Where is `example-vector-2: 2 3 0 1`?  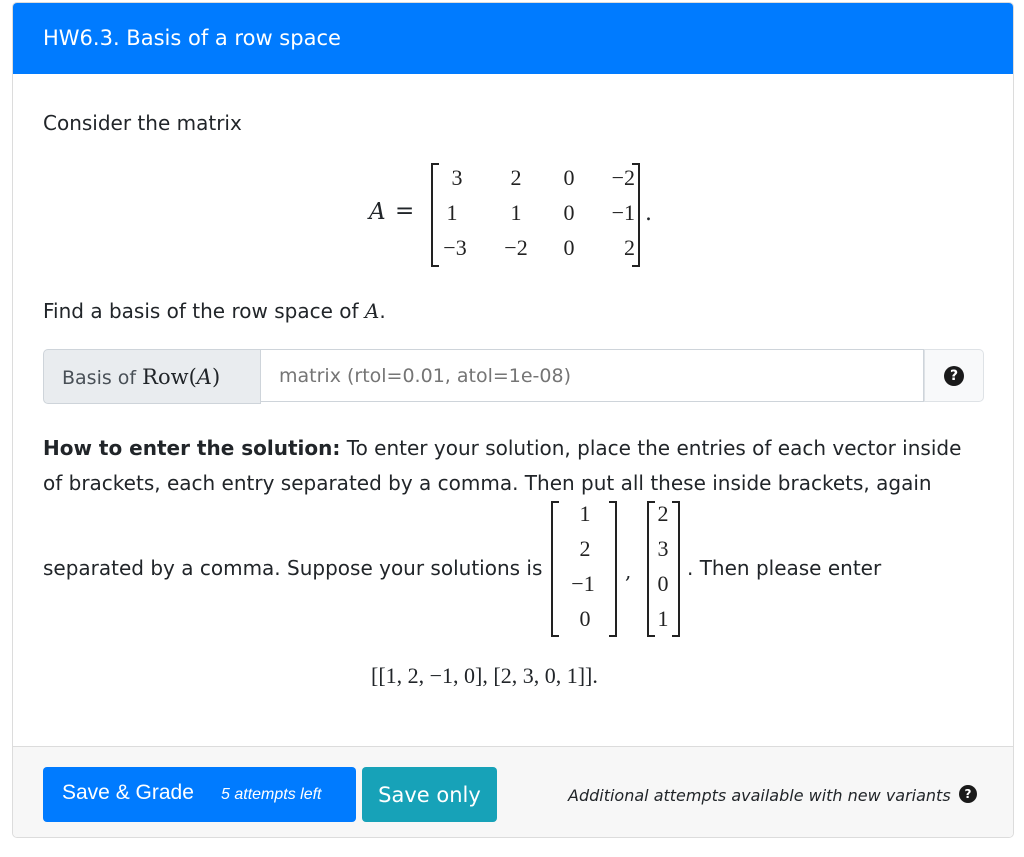
example-vector-2: 2 3 0 1 is located at coordinates (667, 569).